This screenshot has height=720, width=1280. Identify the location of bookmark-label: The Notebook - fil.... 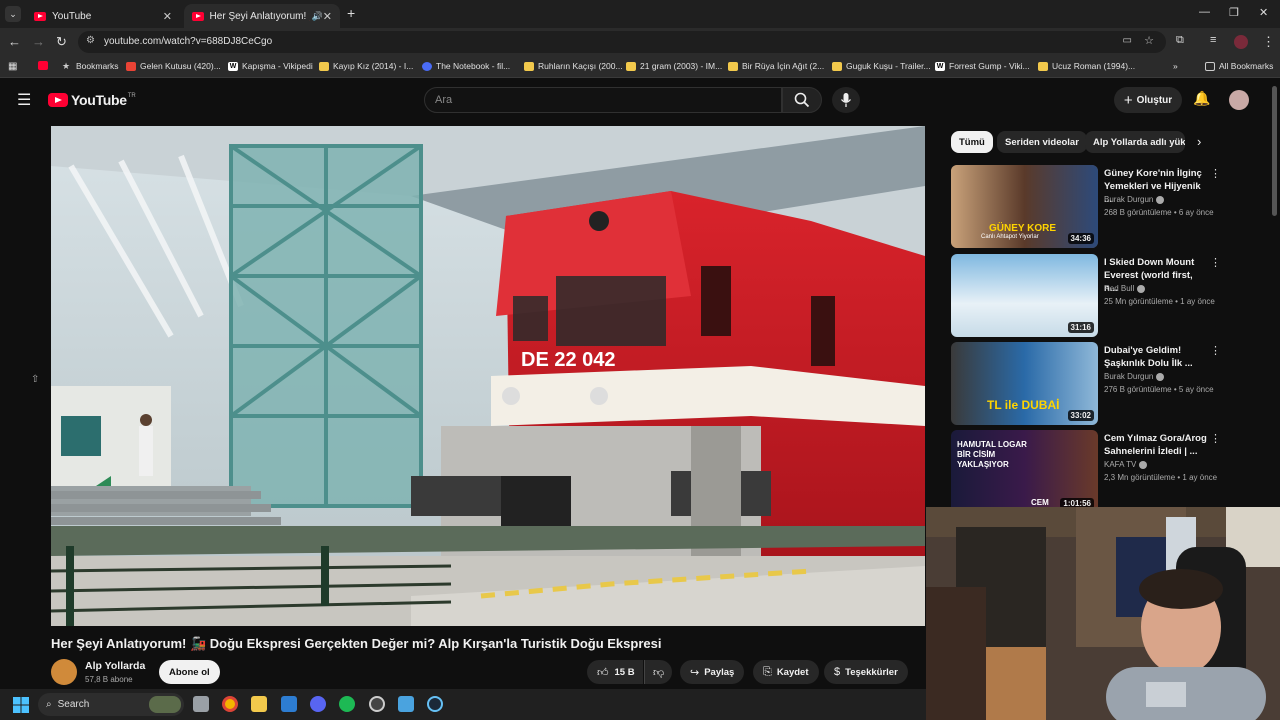
(473, 66).